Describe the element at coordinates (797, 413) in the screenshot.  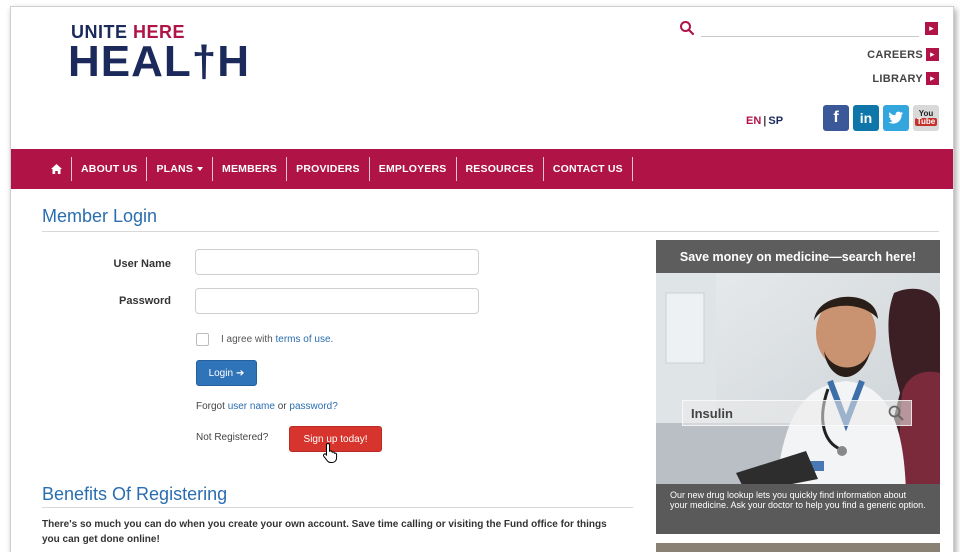
I see `drug-search-box: Insulin` at that location.